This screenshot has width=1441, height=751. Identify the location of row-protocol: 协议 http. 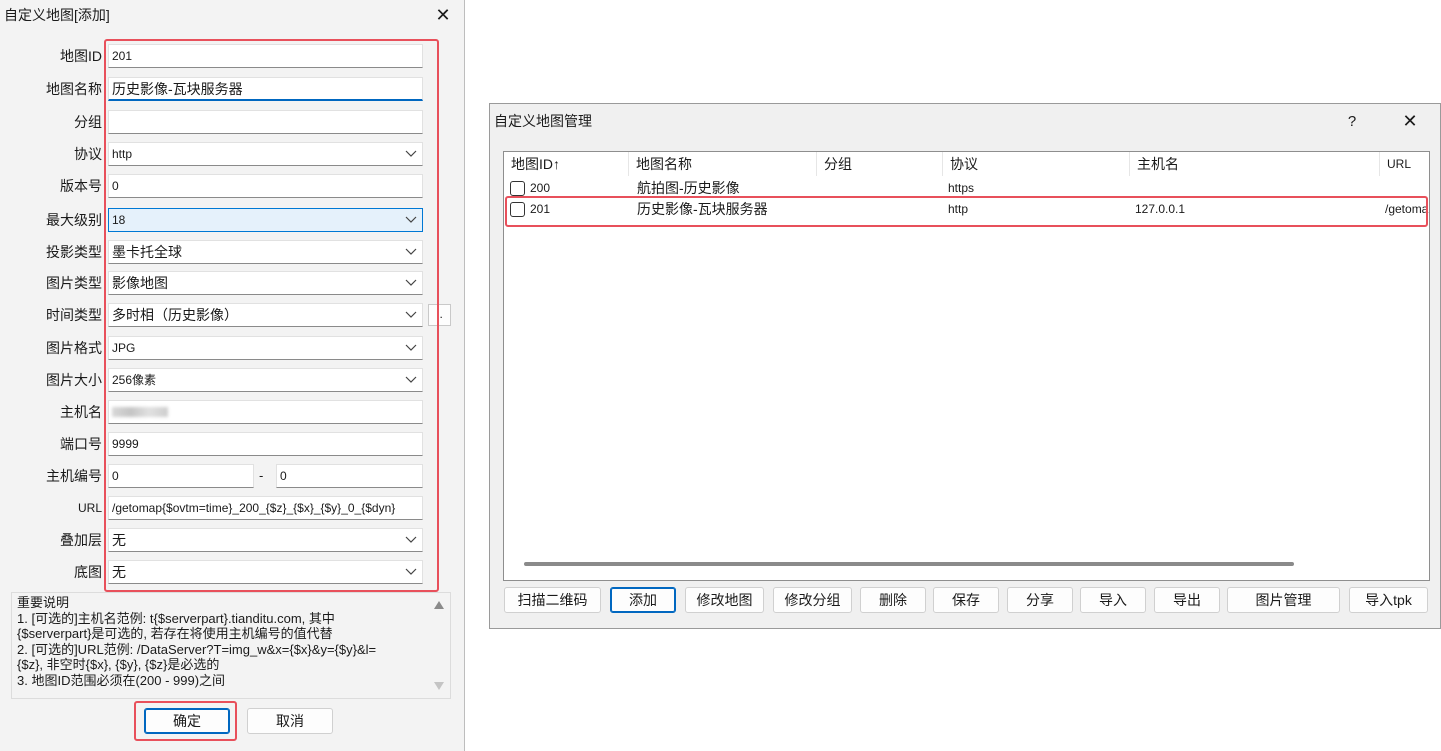
(220, 154).